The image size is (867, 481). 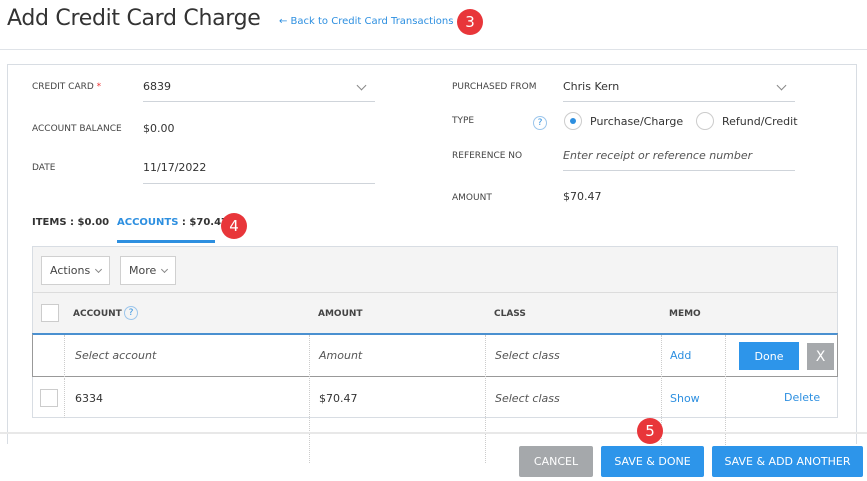 What do you see at coordinates (157, 86) in the screenshot?
I see `credit-card-value: 6839` at bounding box center [157, 86].